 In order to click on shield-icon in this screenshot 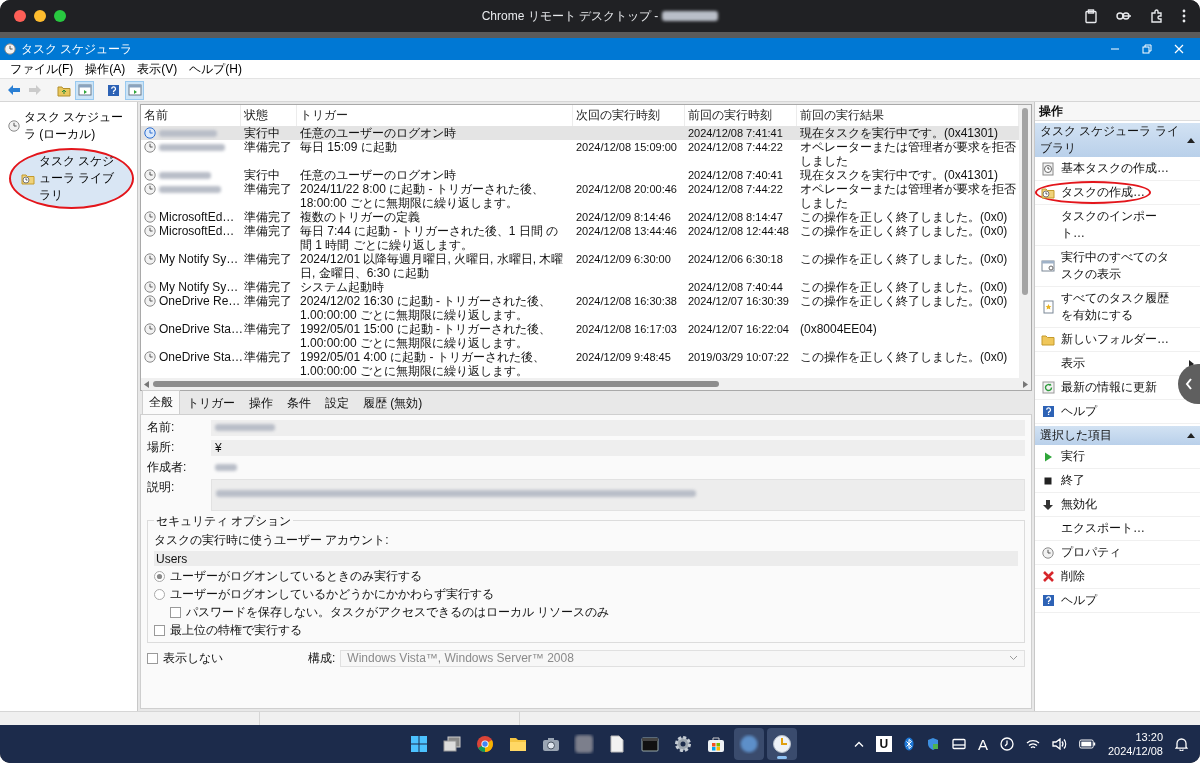, I will do `click(932, 744)`.